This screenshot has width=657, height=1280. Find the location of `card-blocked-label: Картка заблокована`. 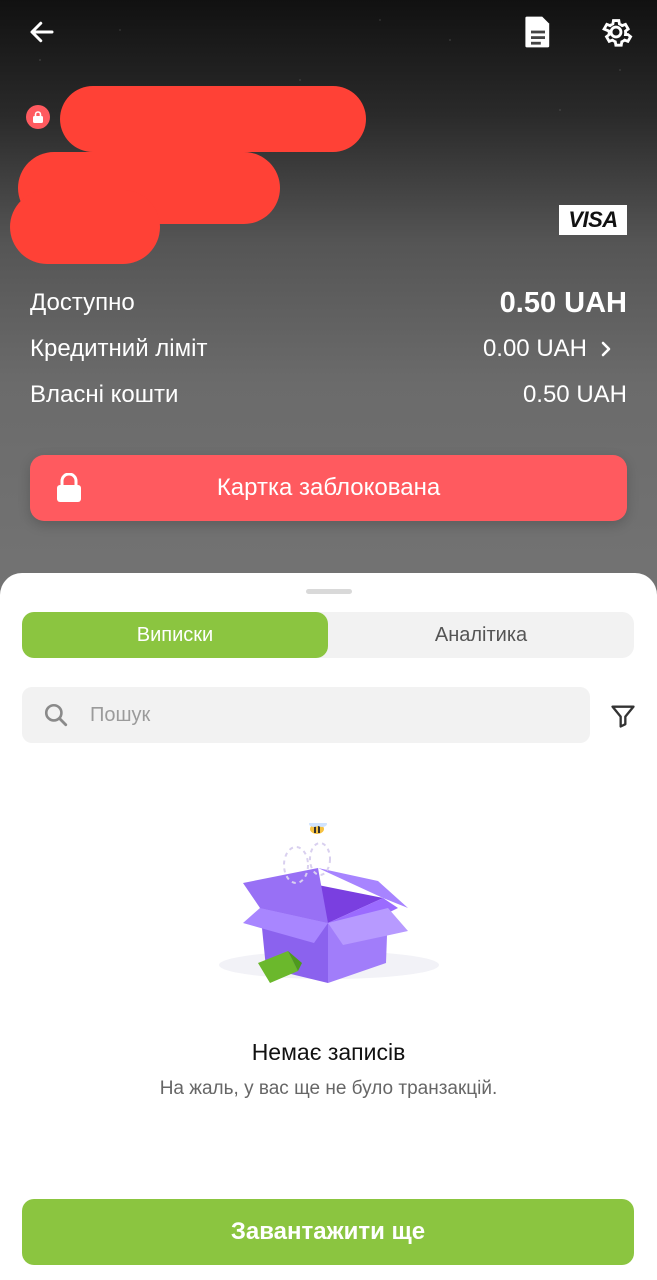

card-blocked-label: Картка заблокована is located at coordinates (328, 487).